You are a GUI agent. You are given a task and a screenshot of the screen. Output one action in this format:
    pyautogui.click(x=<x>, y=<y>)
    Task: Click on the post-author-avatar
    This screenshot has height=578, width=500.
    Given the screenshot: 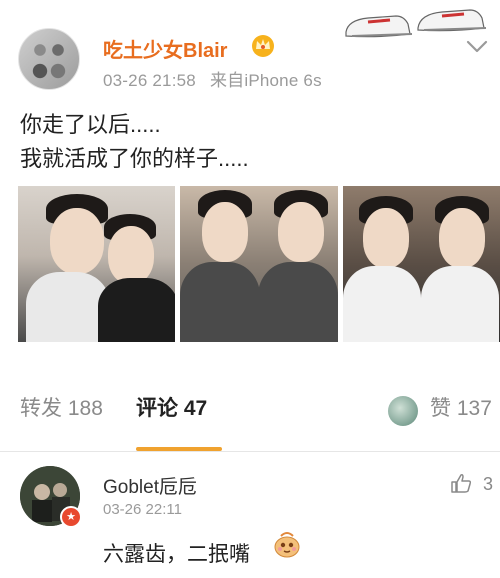 What is the action you would take?
    pyautogui.click(x=49, y=59)
    